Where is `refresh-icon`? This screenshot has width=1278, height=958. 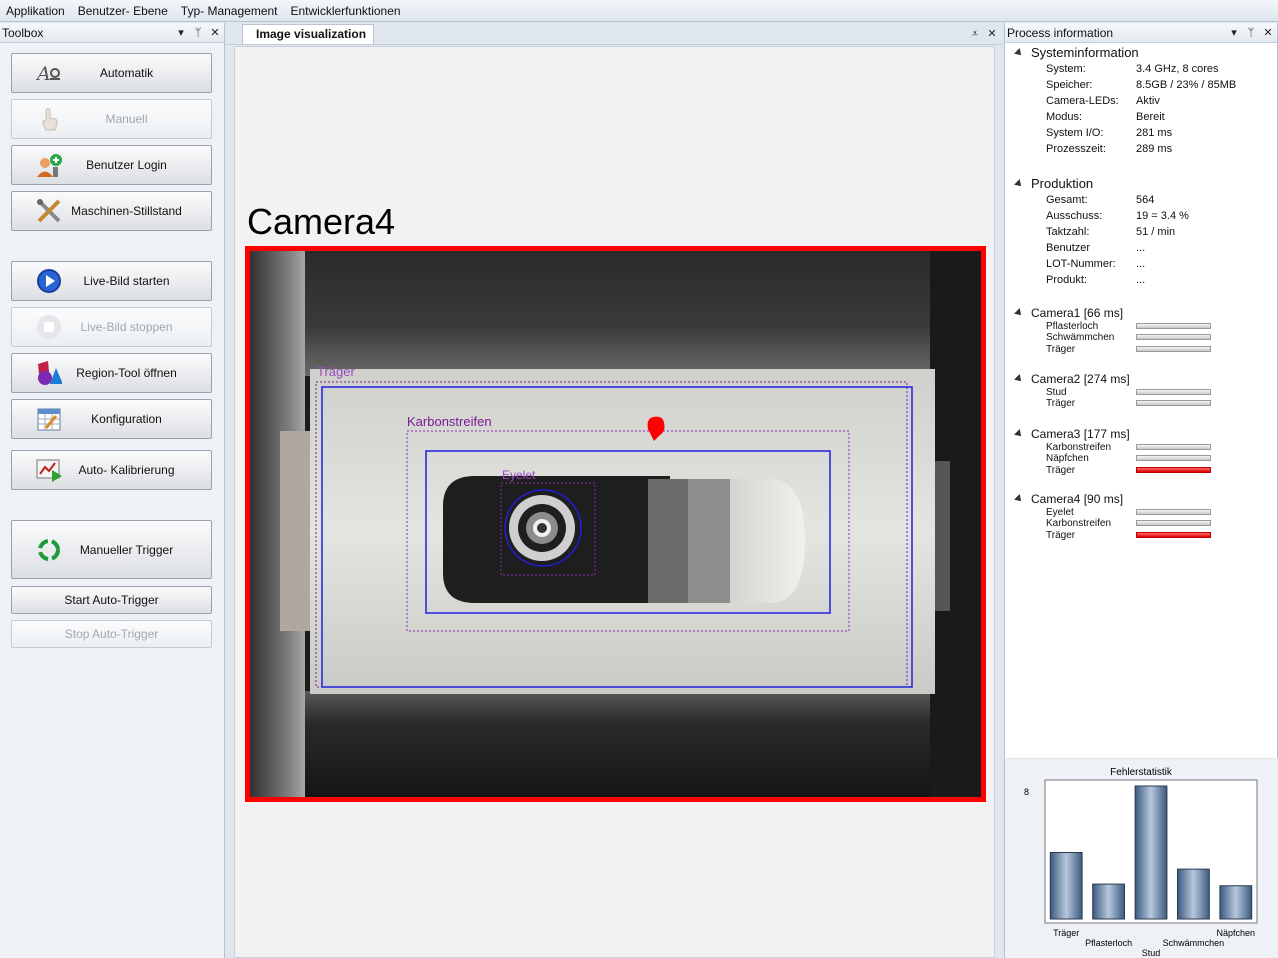 refresh-icon is located at coordinates (49, 550).